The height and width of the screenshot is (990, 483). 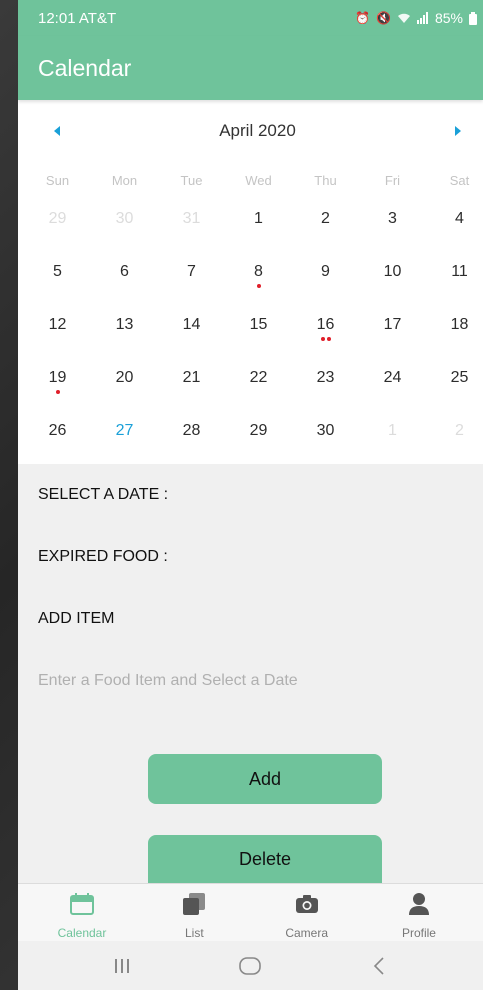 I want to click on bottom-tab-bar: Calendar List Camera Profile, so click(x=250, y=912).